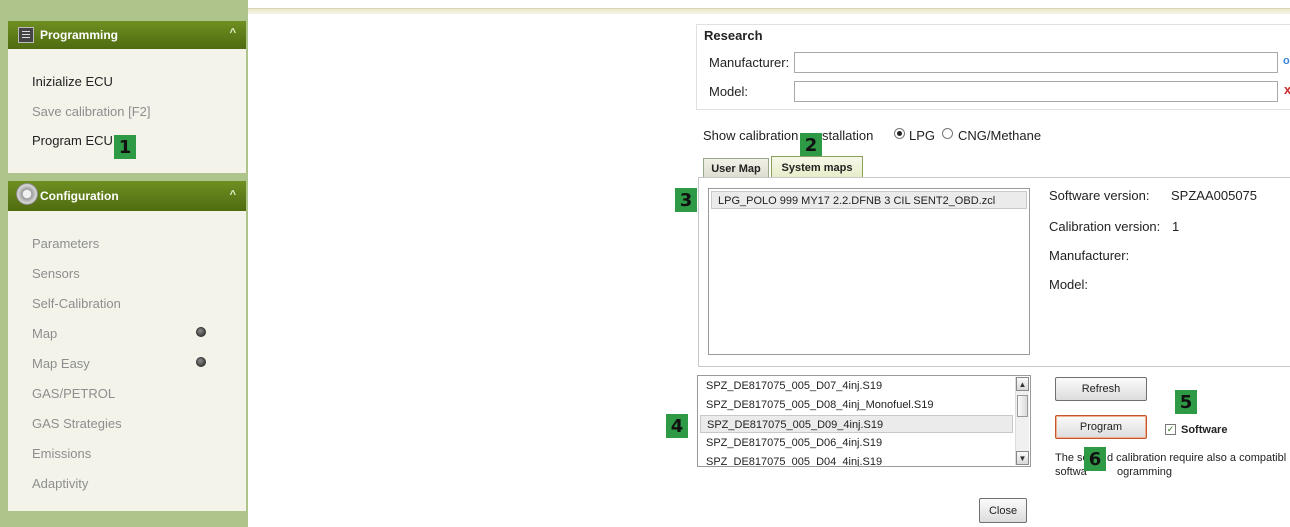 Image resolution: width=1290 pixels, height=527 pixels. What do you see at coordinates (1101, 427) in the screenshot?
I see `program-button: Program` at bounding box center [1101, 427].